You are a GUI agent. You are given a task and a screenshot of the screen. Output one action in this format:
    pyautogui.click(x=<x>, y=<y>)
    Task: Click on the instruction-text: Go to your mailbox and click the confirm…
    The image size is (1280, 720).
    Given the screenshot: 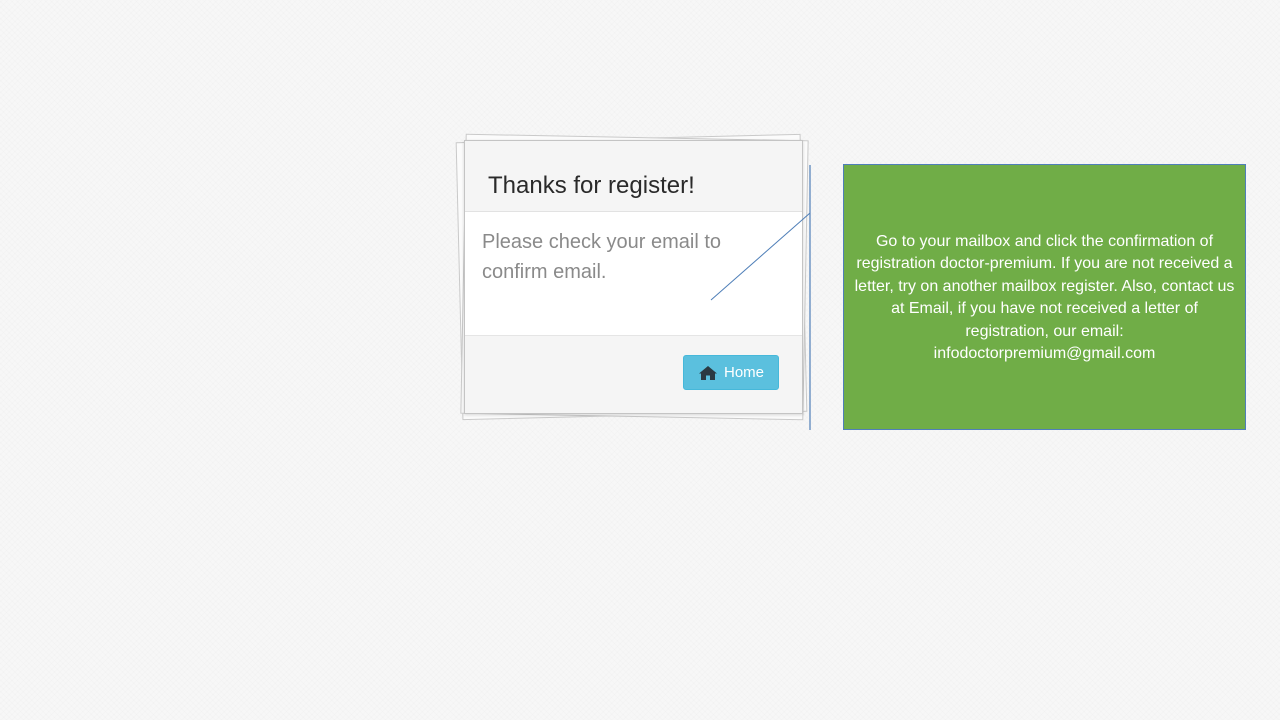 What is the action you would take?
    pyautogui.click(x=1044, y=298)
    